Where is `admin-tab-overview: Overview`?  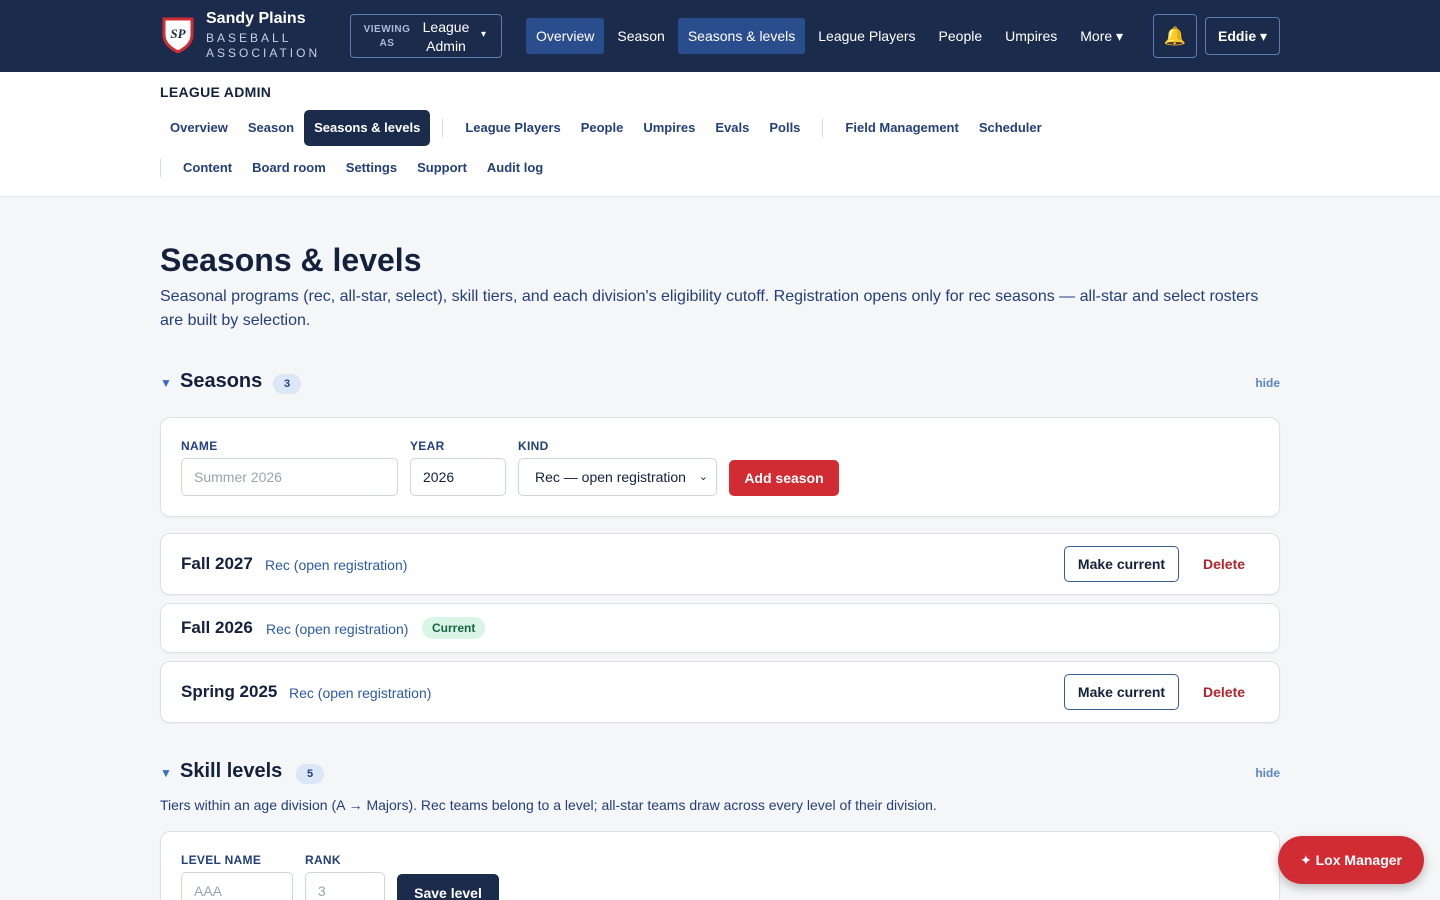
admin-tab-overview: Overview is located at coordinates (199, 128).